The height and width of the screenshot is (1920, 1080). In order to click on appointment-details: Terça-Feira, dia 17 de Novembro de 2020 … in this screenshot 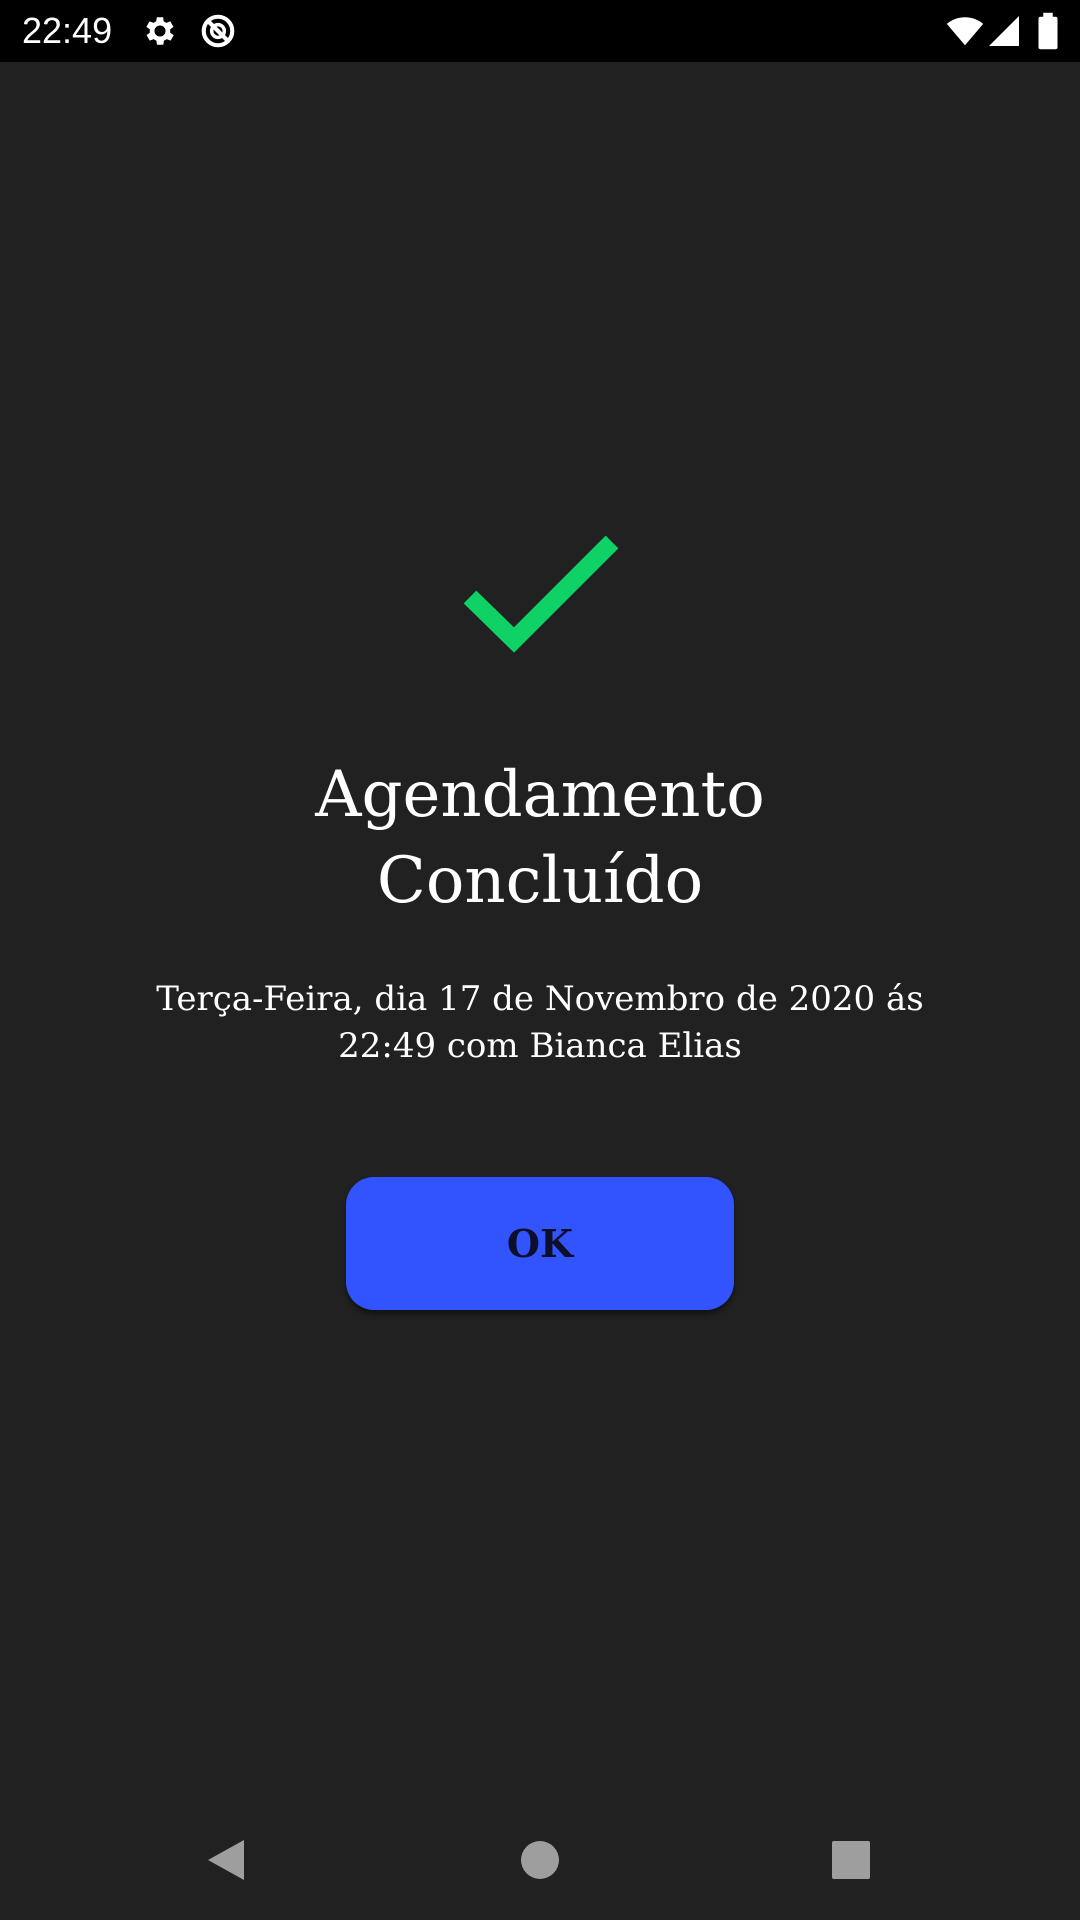, I will do `click(540, 1023)`.